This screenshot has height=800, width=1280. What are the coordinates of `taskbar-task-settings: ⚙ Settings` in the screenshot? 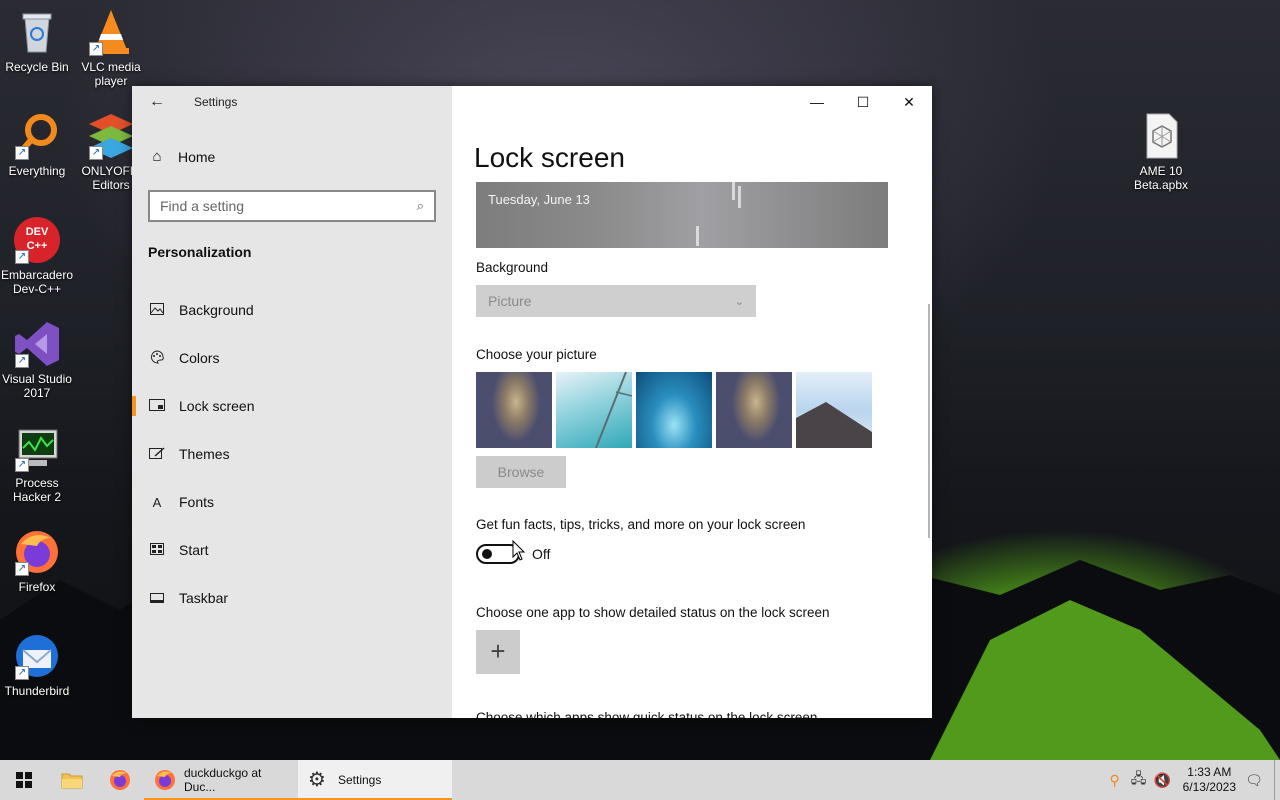 It's located at (375, 780).